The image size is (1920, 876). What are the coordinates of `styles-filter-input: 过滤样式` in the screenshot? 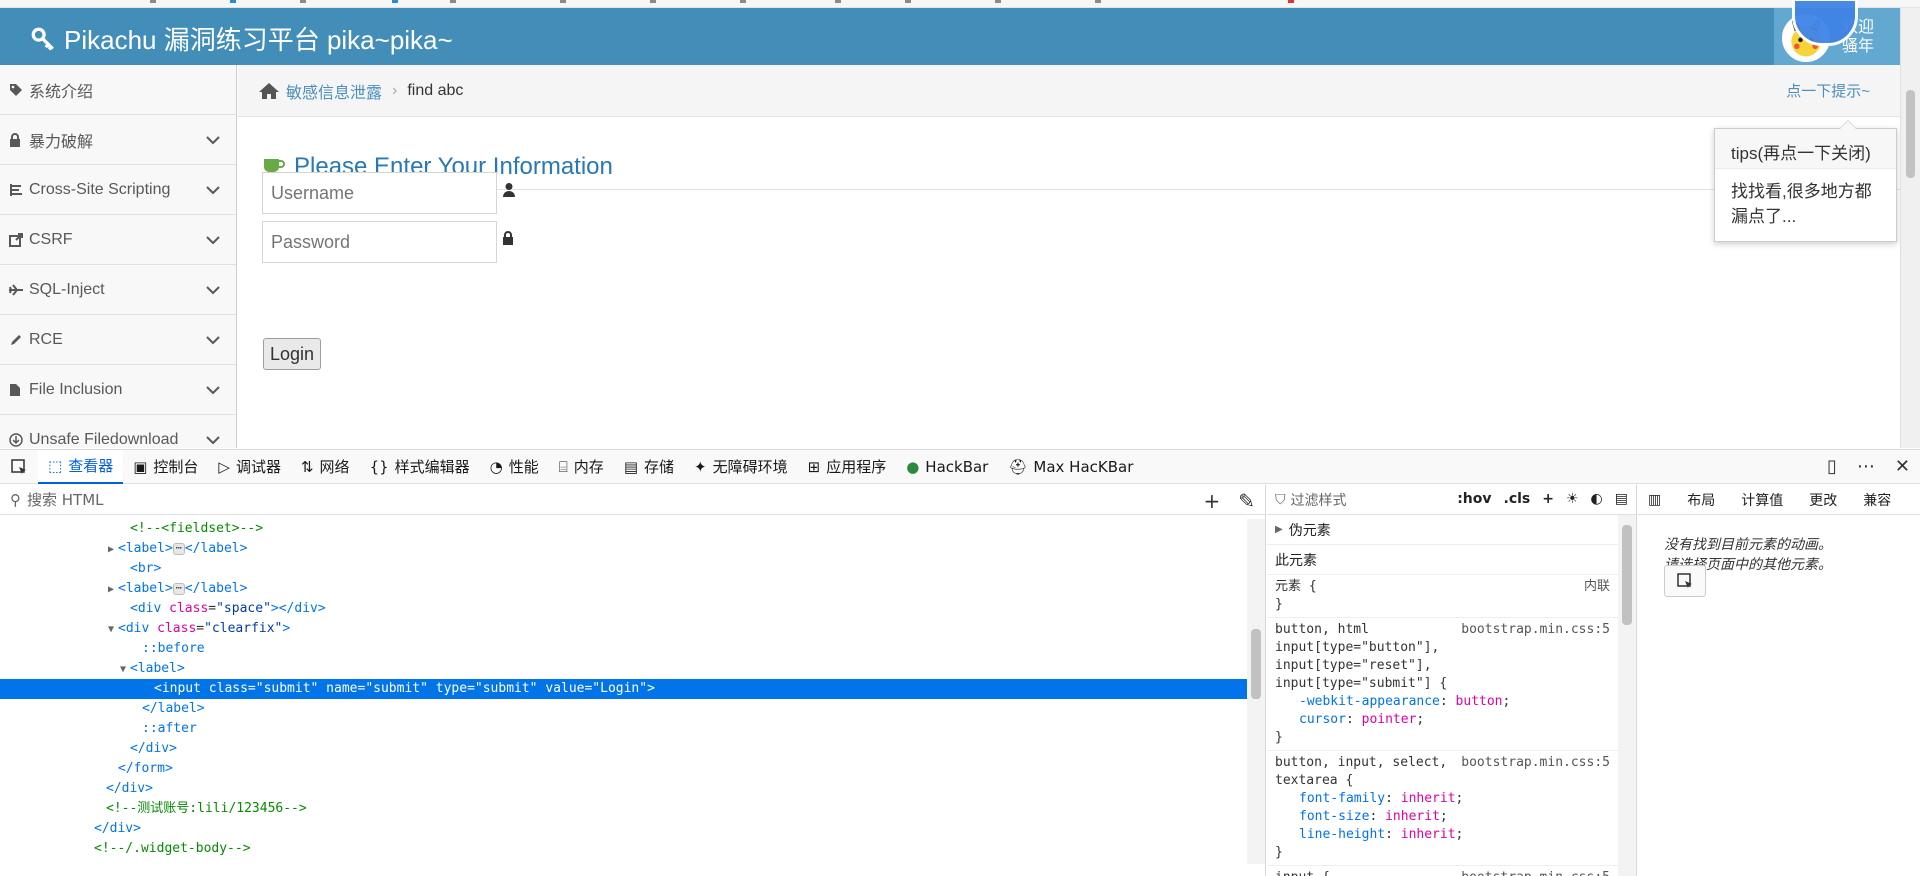 It's located at (1319, 500).